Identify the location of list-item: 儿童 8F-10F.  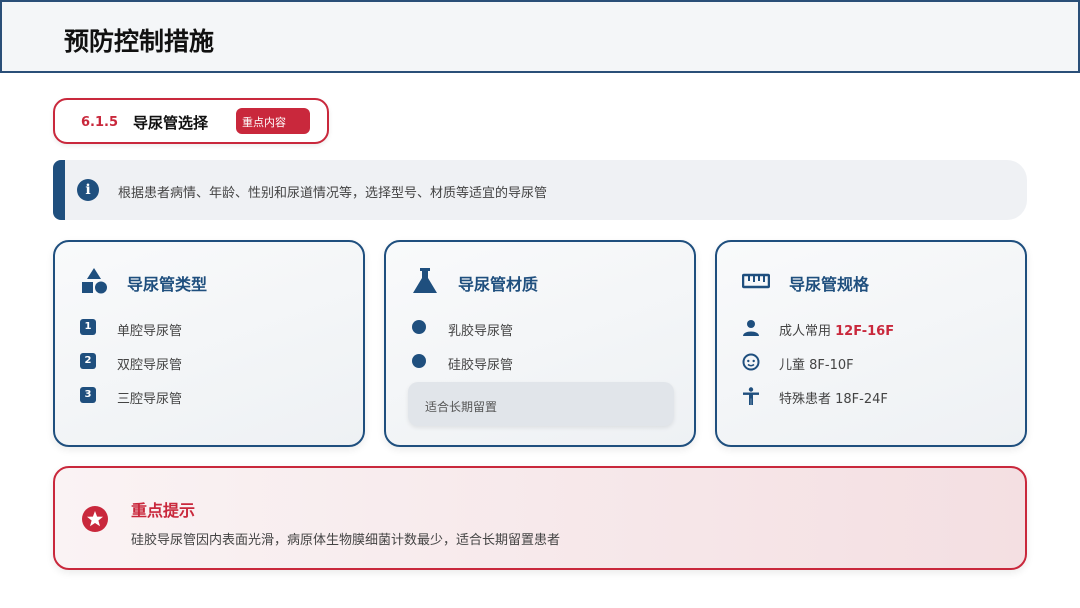
(877, 362).